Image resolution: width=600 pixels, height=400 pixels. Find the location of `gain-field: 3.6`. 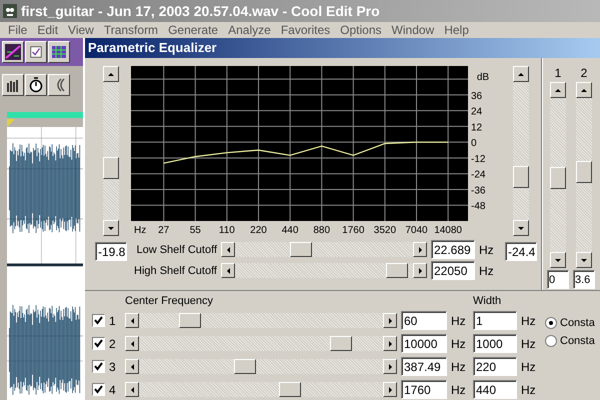

gain-field: 3.6 is located at coordinates (584, 279).